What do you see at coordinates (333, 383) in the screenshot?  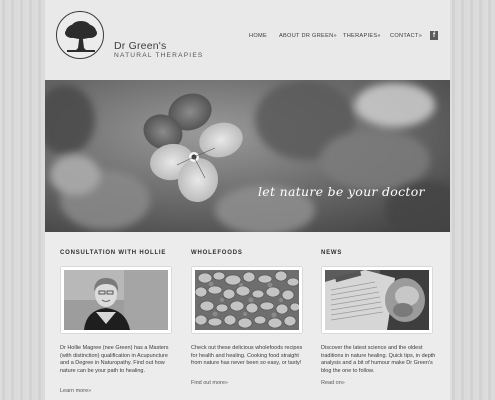 I see `read-on-link: Read on»` at bounding box center [333, 383].